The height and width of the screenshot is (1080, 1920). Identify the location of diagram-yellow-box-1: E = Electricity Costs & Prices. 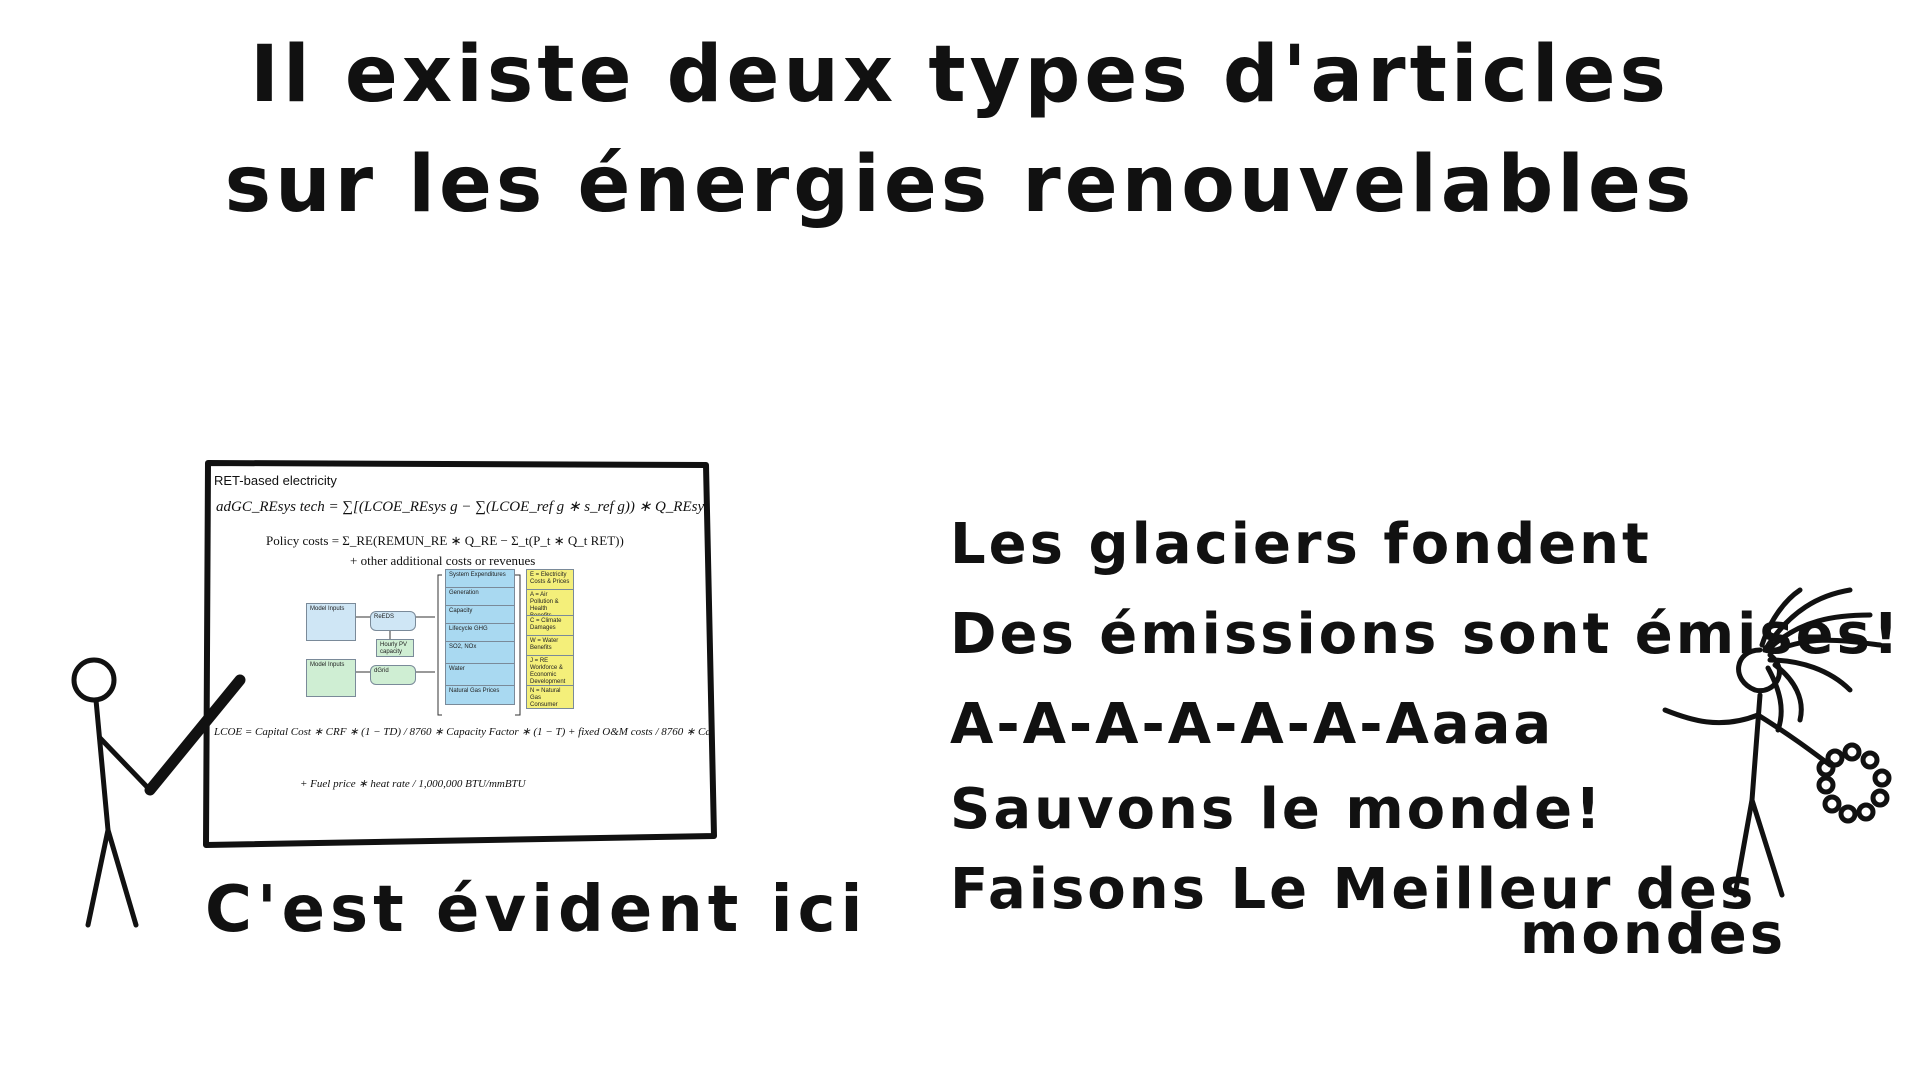
(550, 580).